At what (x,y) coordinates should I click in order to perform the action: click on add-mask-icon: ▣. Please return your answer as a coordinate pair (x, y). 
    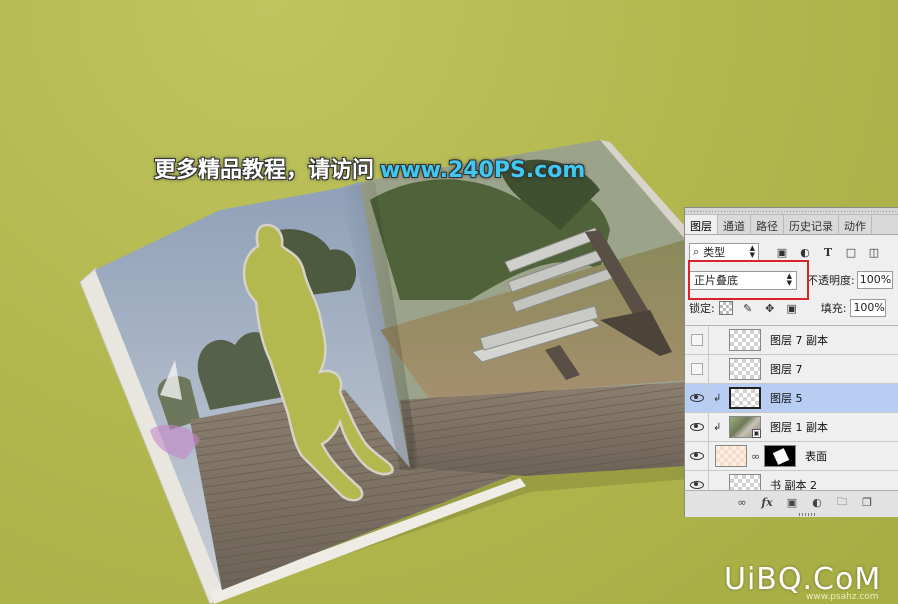
    Looking at the image, I should click on (792, 502).